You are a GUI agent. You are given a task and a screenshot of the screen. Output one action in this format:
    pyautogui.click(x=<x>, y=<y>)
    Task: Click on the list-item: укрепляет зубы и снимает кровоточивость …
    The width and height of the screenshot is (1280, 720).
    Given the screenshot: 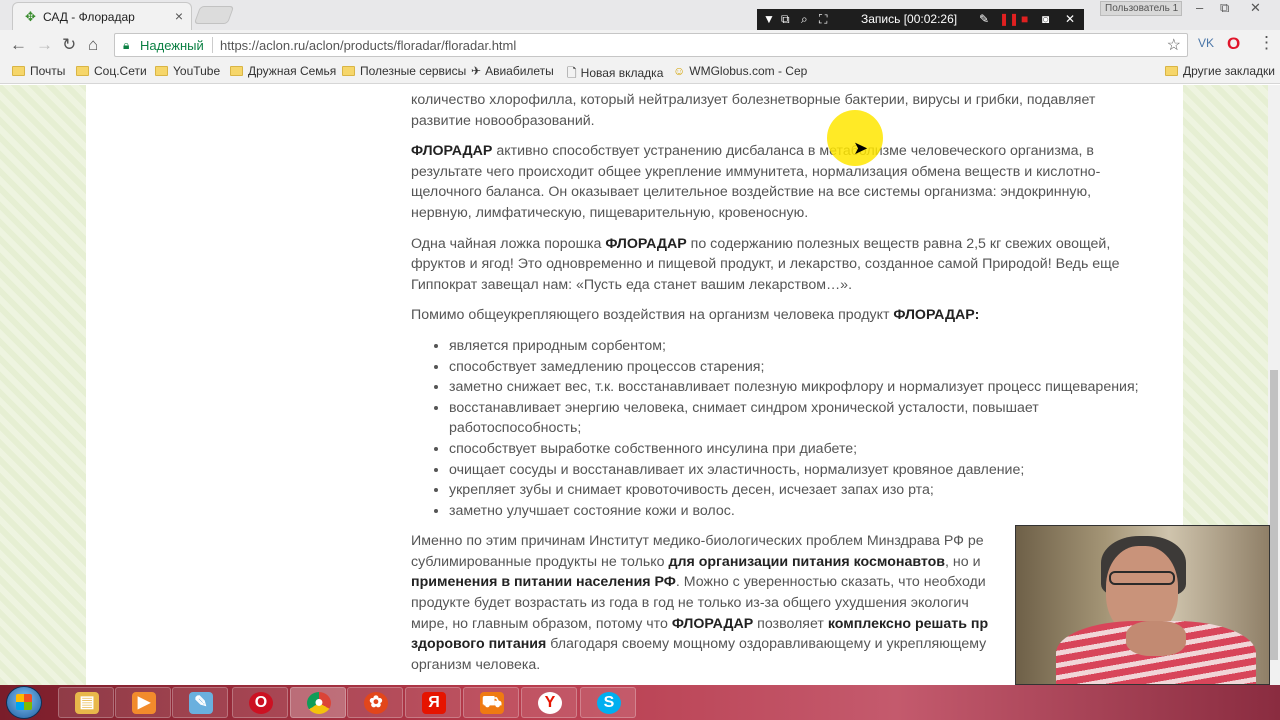 What is the action you would take?
    pyautogui.click(x=800, y=490)
    